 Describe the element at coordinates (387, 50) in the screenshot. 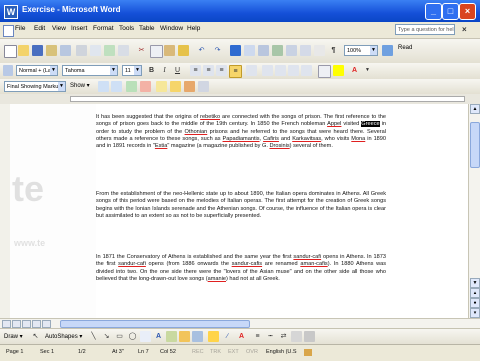

I see `help-icon` at that location.